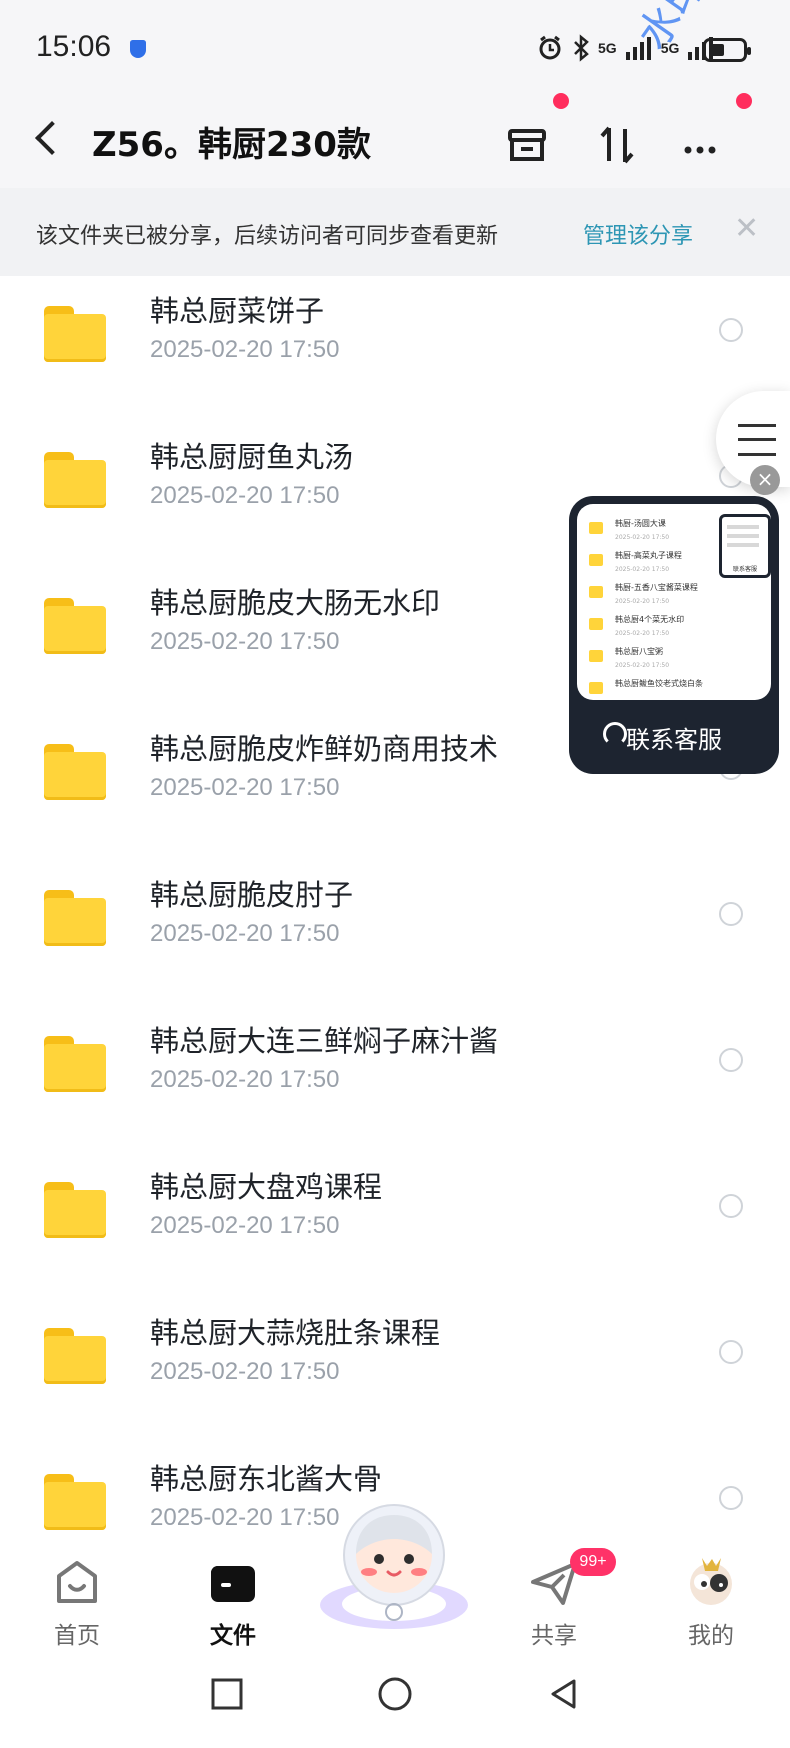 This screenshot has height=1748, width=790. Describe the element at coordinates (266, 1479) in the screenshot. I see `file-name: 韩总厨东北酱大骨` at that location.